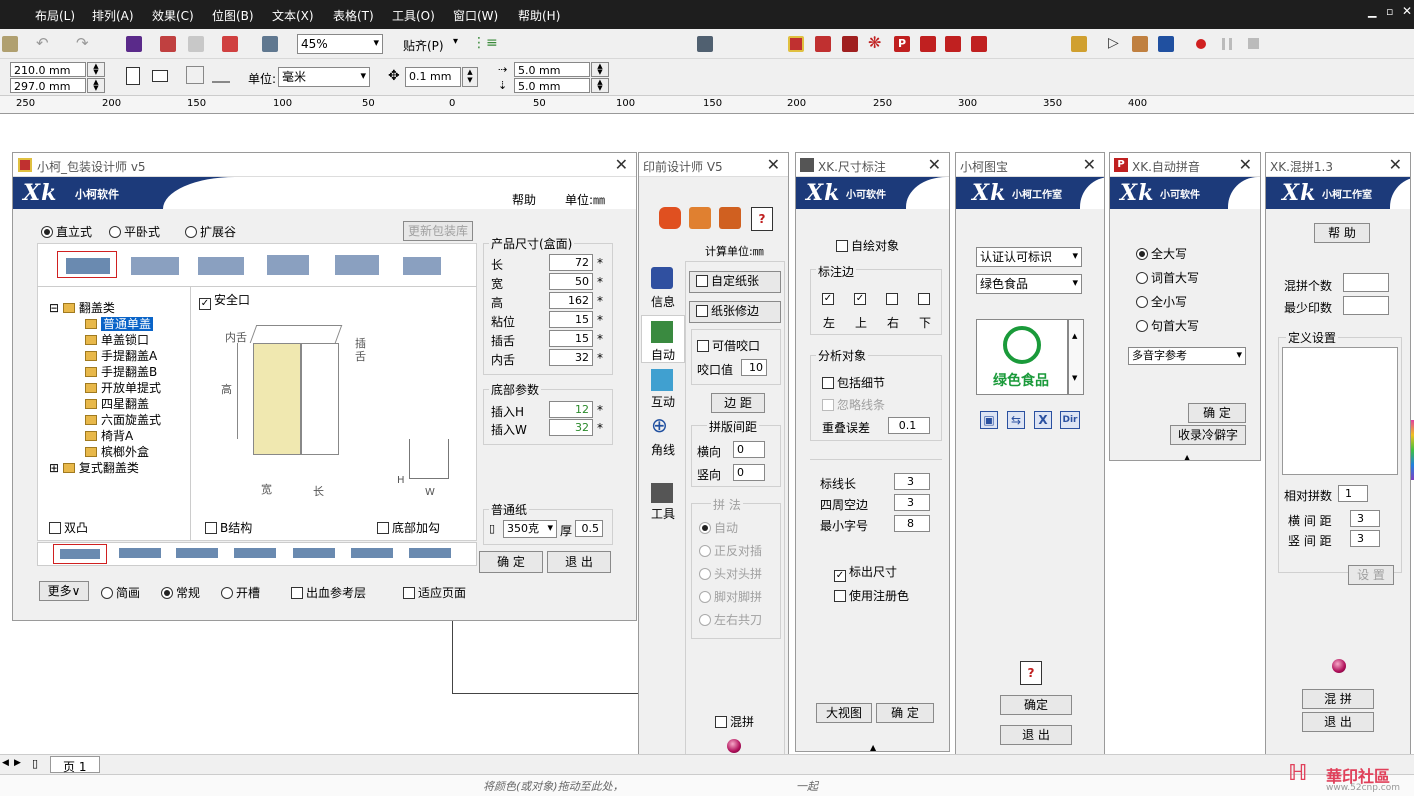 The width and height of the screenshot is (1414, 796). I want to click on box-type-selected, so click(87, 264).